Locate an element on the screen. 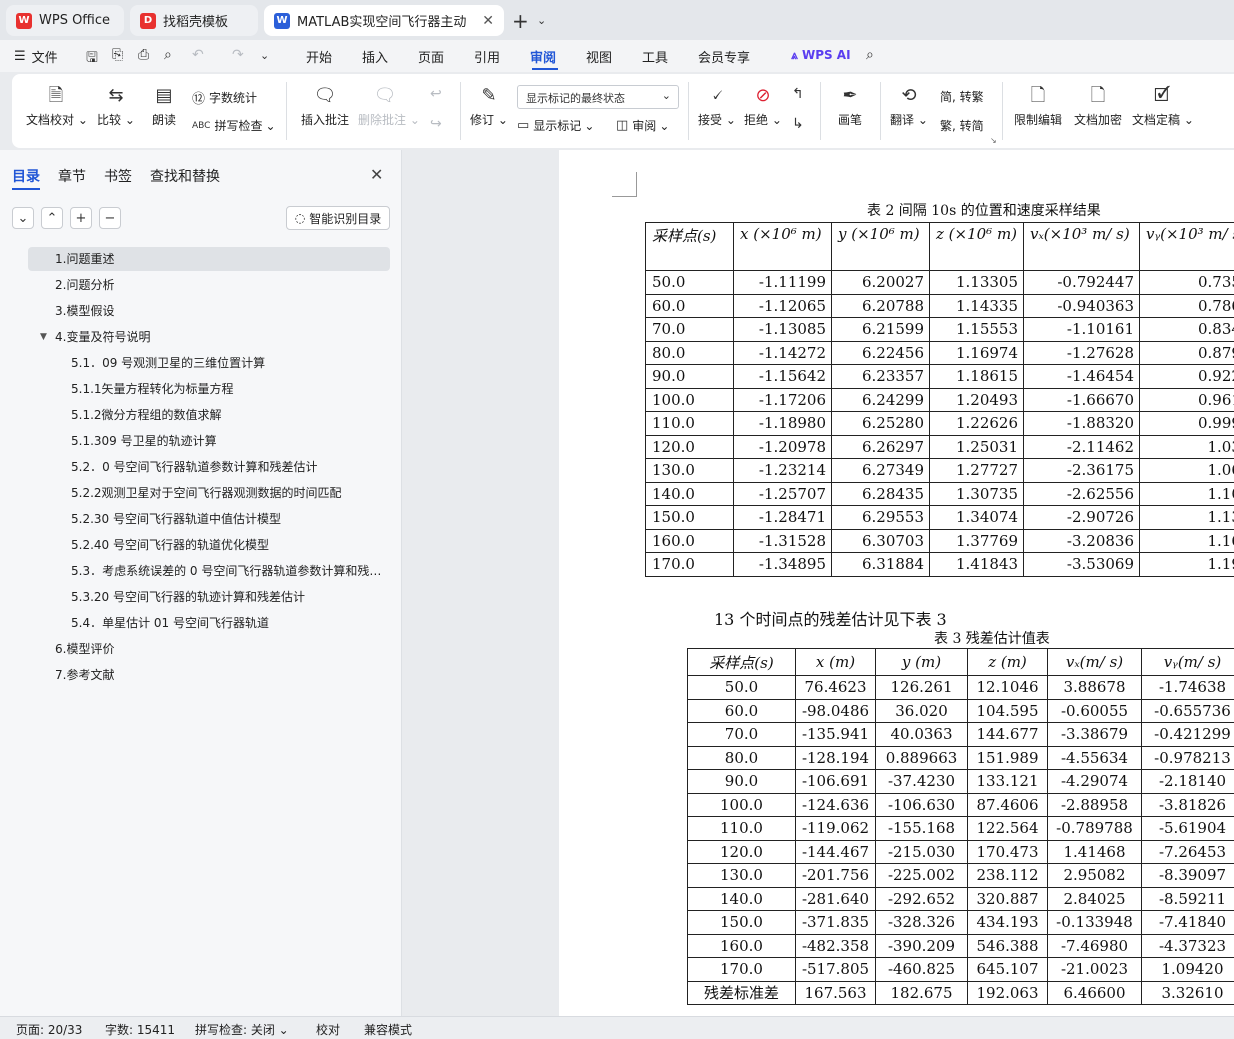 The image size is (1234, 1039). show-markup-button: ▭ 显示标记 ⌄ is located at coordinates (555, 125).